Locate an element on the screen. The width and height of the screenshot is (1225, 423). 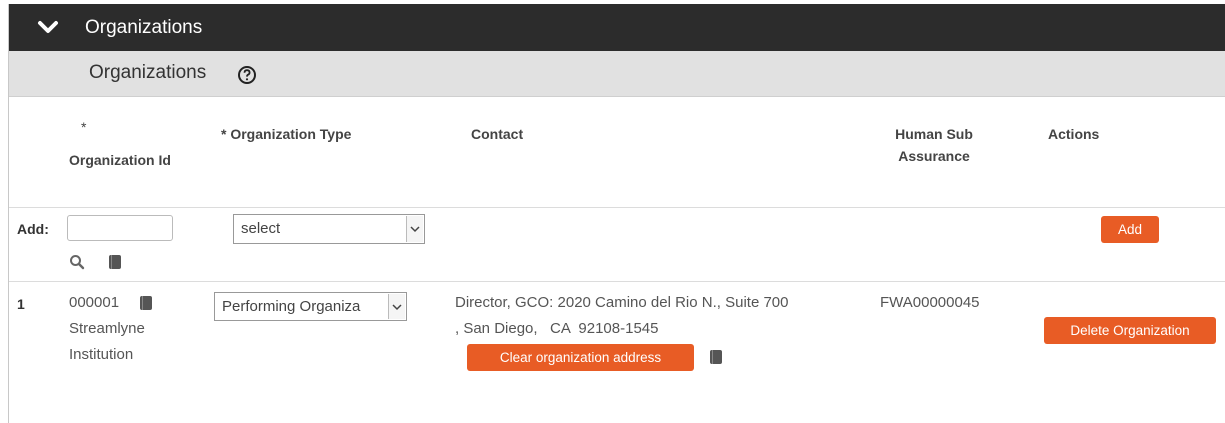
section-header: Organizations is located at coordinates (617, 27).